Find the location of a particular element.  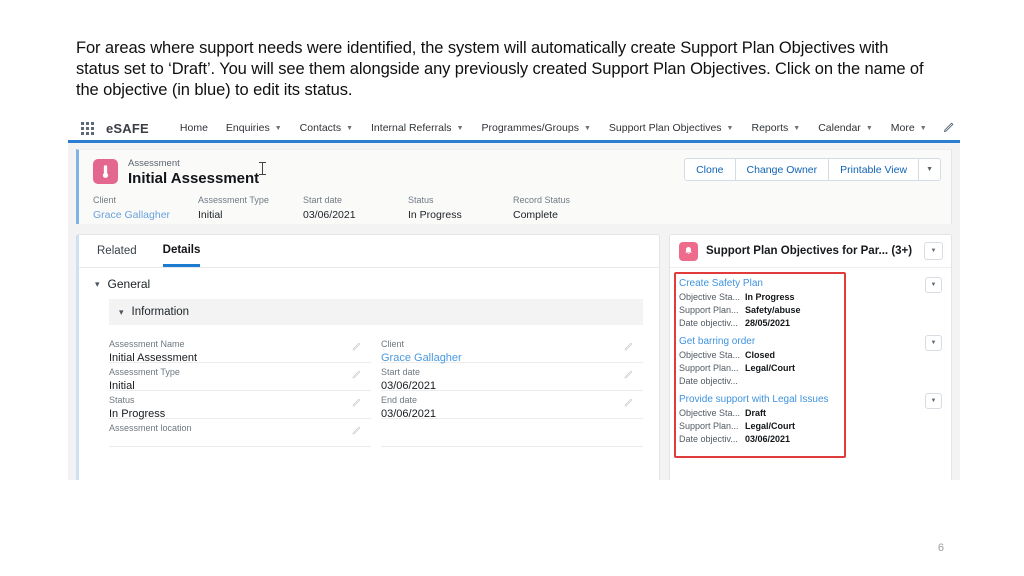

objective-field-value: 28/05/2021 is located at coordinates (768, 323).